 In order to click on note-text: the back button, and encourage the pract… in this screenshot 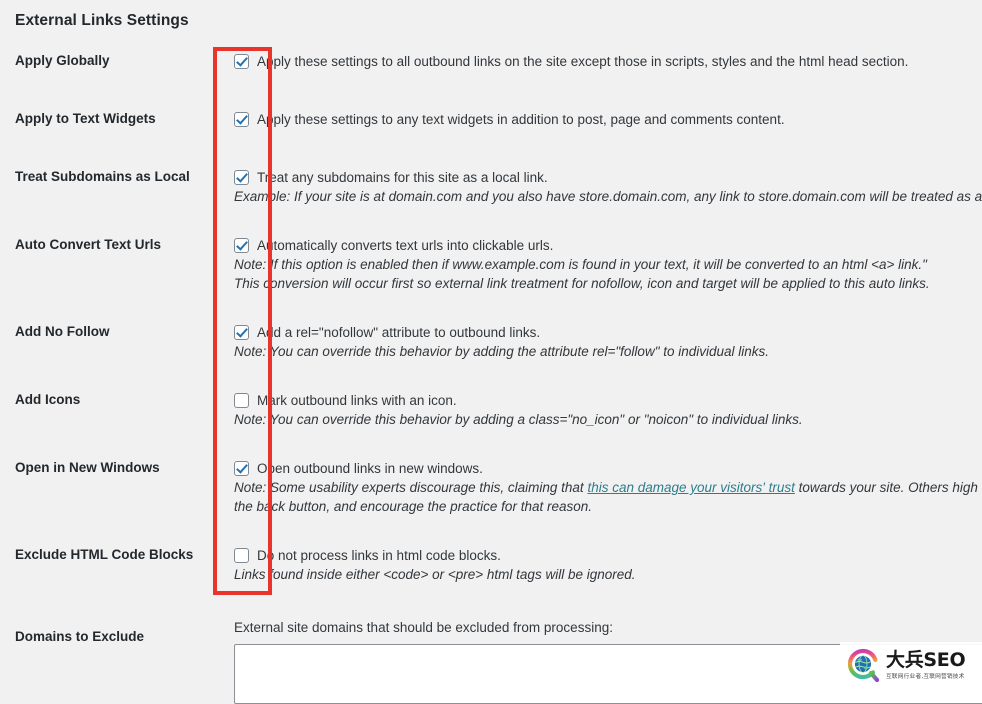, I will do `click(413, 506)`.